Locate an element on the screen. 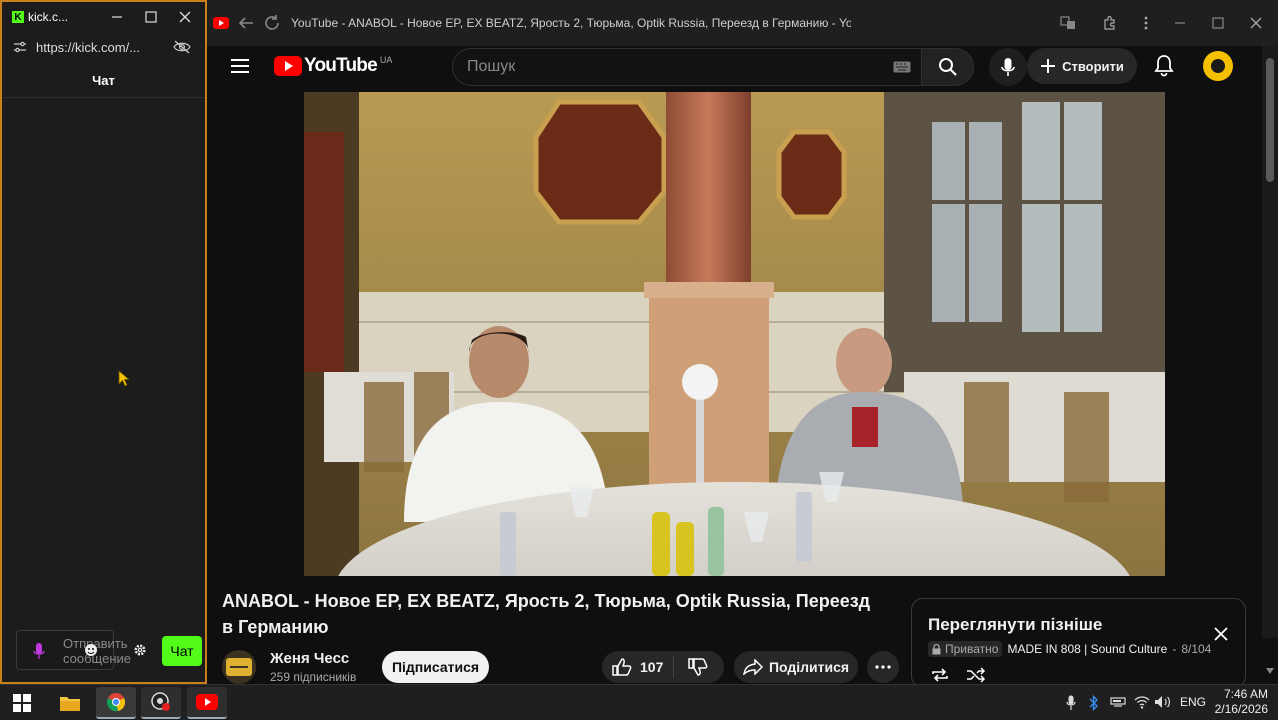 The height and width of the screenshot is (720, 1278). chrome-taskbar-button is located at coordinates (116, 703).